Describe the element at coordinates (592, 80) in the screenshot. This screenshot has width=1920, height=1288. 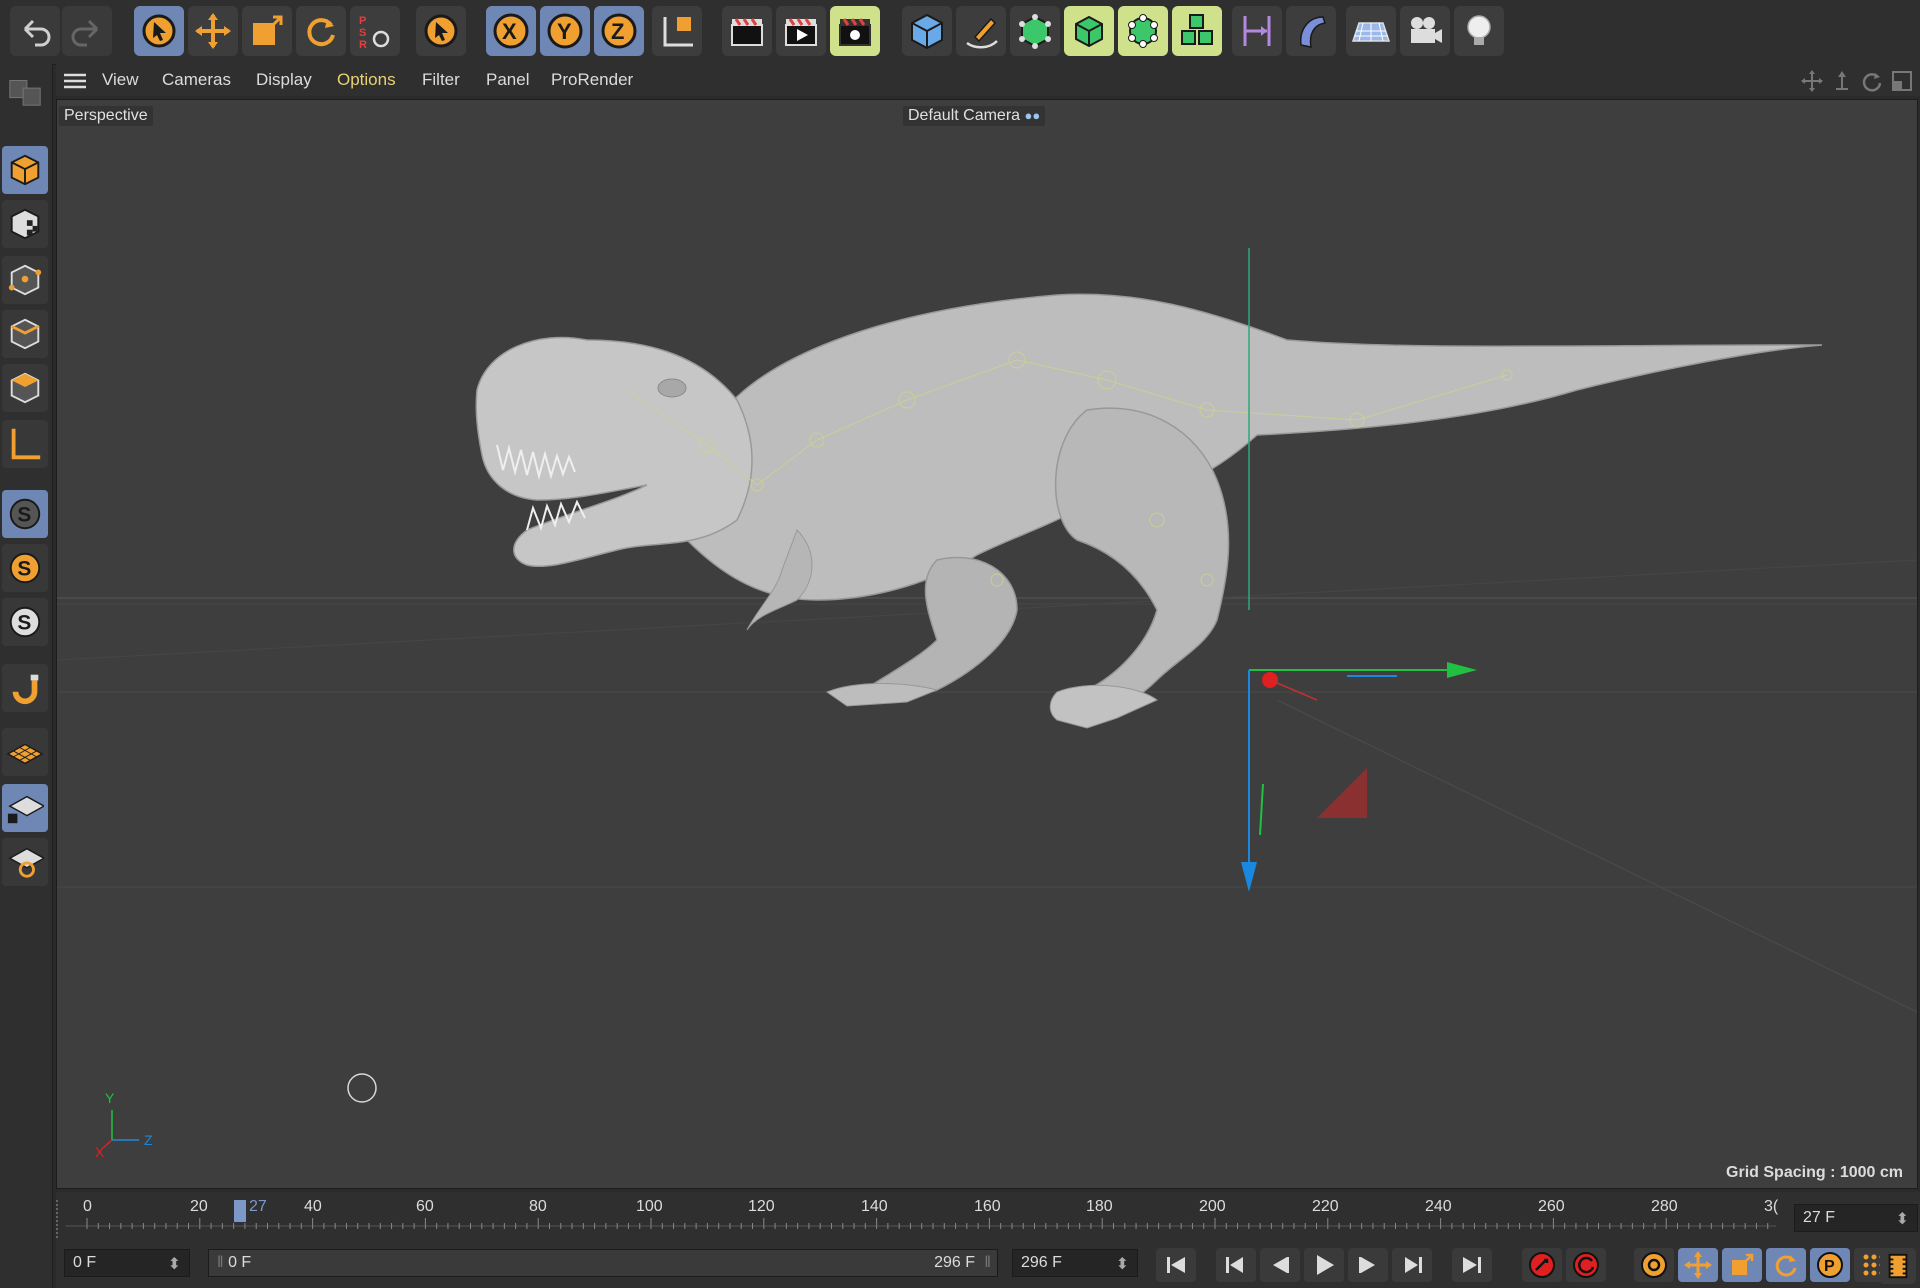
I see `menu-prorender: ProRender` at that location.